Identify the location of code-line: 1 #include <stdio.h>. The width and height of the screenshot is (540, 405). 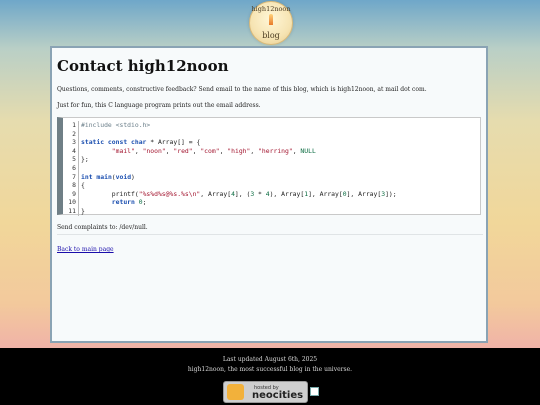
(271, 125).